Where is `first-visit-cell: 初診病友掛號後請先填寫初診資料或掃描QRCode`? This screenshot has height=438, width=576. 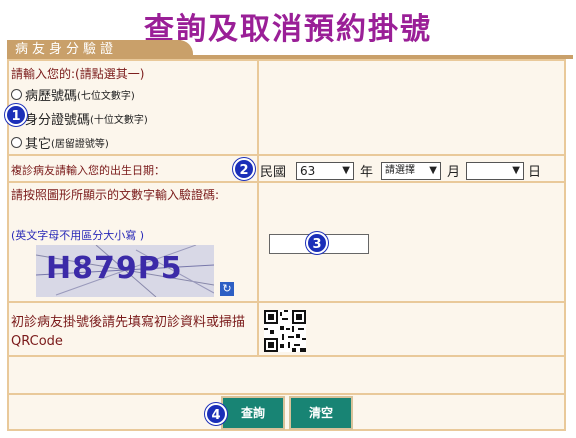
first-visit-cell: 初診病友掛號後請先填寫初診資料或掃描QRCode is located at coordinates (133, 329).